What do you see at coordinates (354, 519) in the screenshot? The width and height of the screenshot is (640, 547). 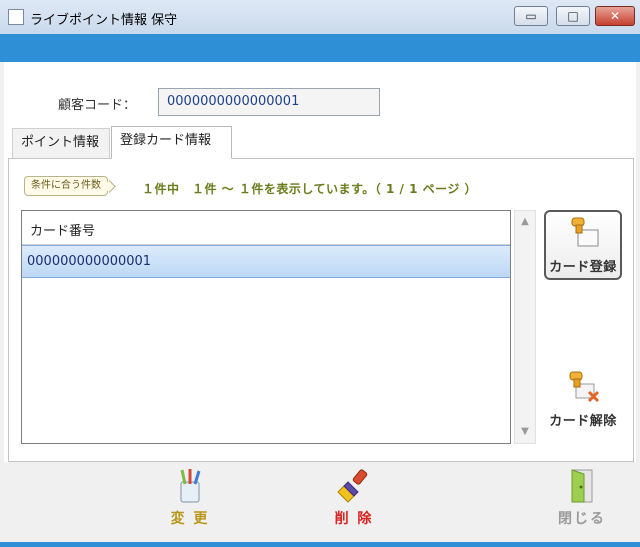 I see `delete-label: 削 除` at bounding box center [354, 519].